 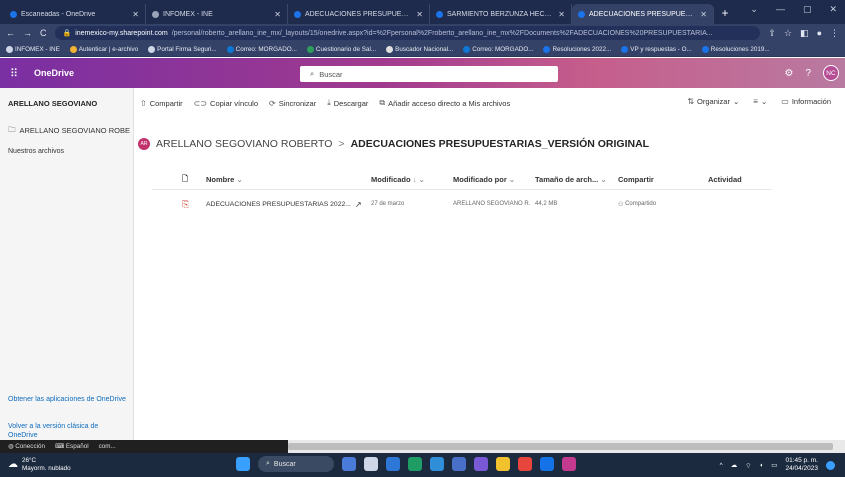 What do you see at coordinates (437, 464) in the screenshot?
I see `edge-icon` at bounding box center [437, 464].